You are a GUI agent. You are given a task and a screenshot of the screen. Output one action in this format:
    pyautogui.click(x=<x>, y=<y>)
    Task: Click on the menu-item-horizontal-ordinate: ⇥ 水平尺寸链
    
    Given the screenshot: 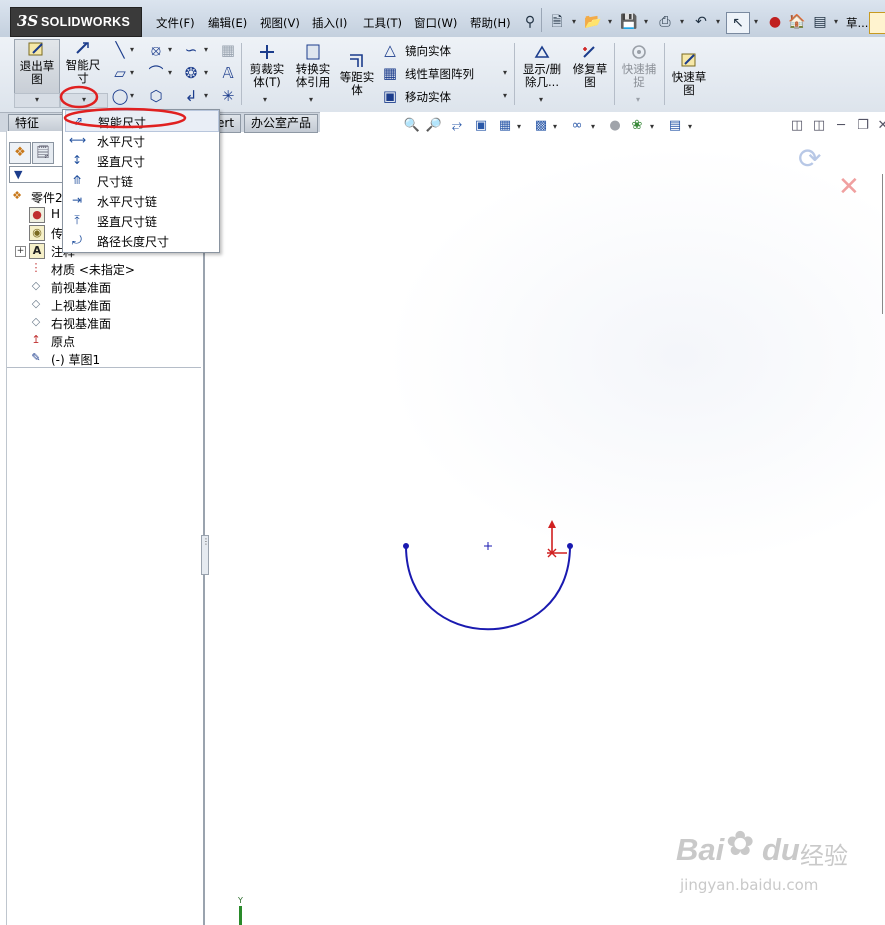 What is the action you would take?
    pyautogui.click(x=141, y=200)
    